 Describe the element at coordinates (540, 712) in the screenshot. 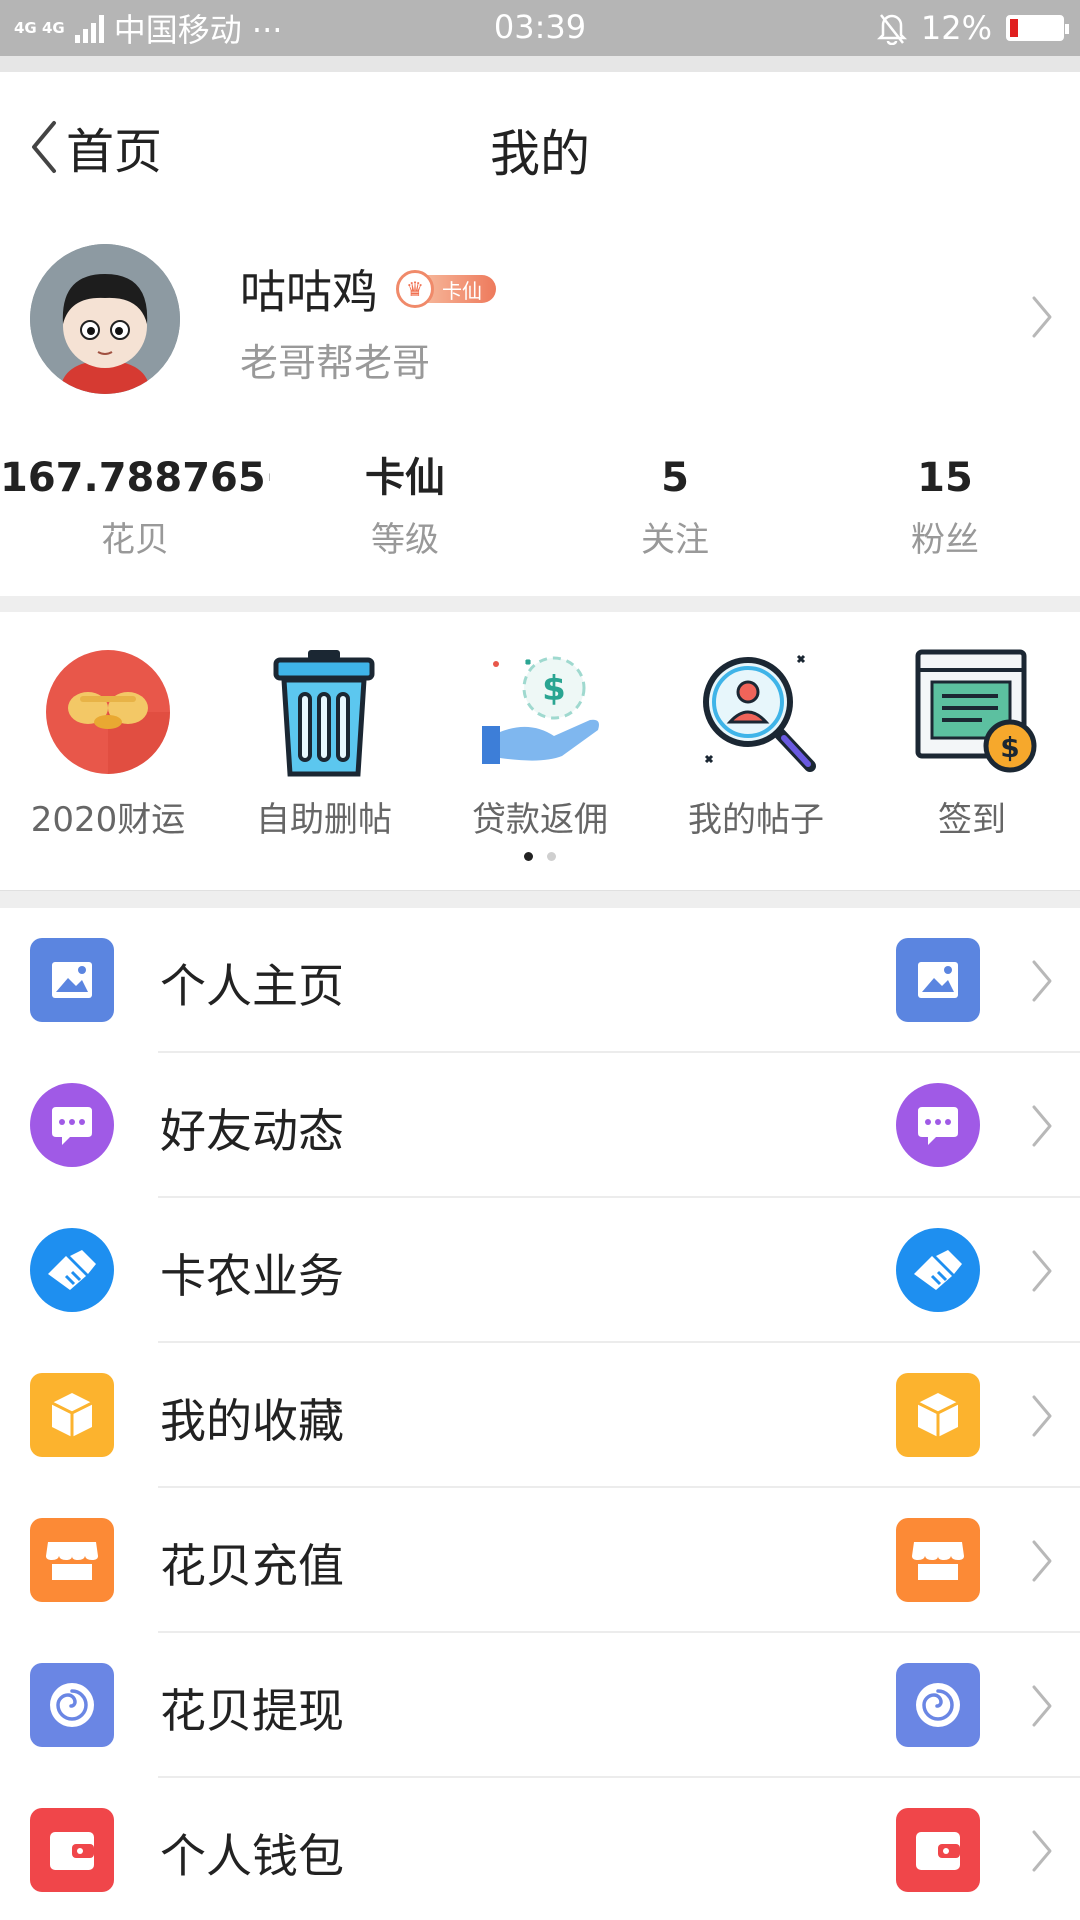

I see `loan-hand-icon: $` at that location.